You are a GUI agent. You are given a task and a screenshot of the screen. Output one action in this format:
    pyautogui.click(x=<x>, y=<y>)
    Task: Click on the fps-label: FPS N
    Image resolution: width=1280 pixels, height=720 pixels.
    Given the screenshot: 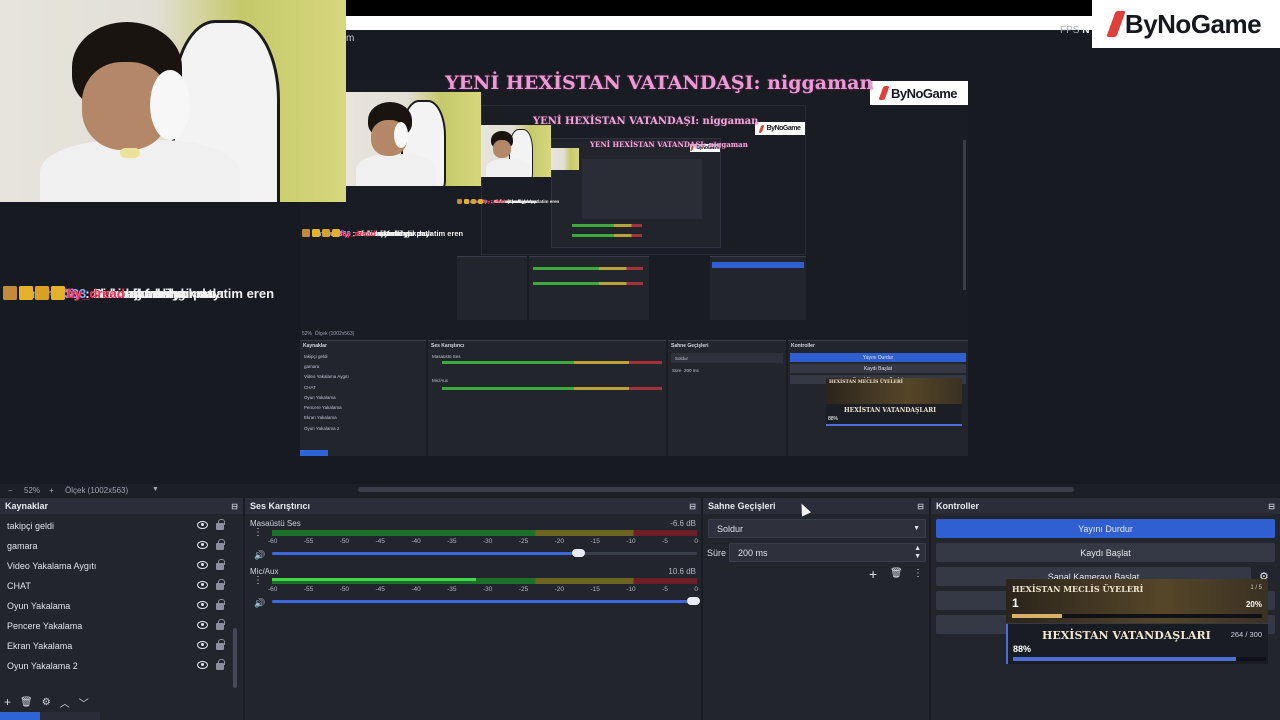 What is the action you would take?
    pyautogui.click(x=1074, y=30)
    